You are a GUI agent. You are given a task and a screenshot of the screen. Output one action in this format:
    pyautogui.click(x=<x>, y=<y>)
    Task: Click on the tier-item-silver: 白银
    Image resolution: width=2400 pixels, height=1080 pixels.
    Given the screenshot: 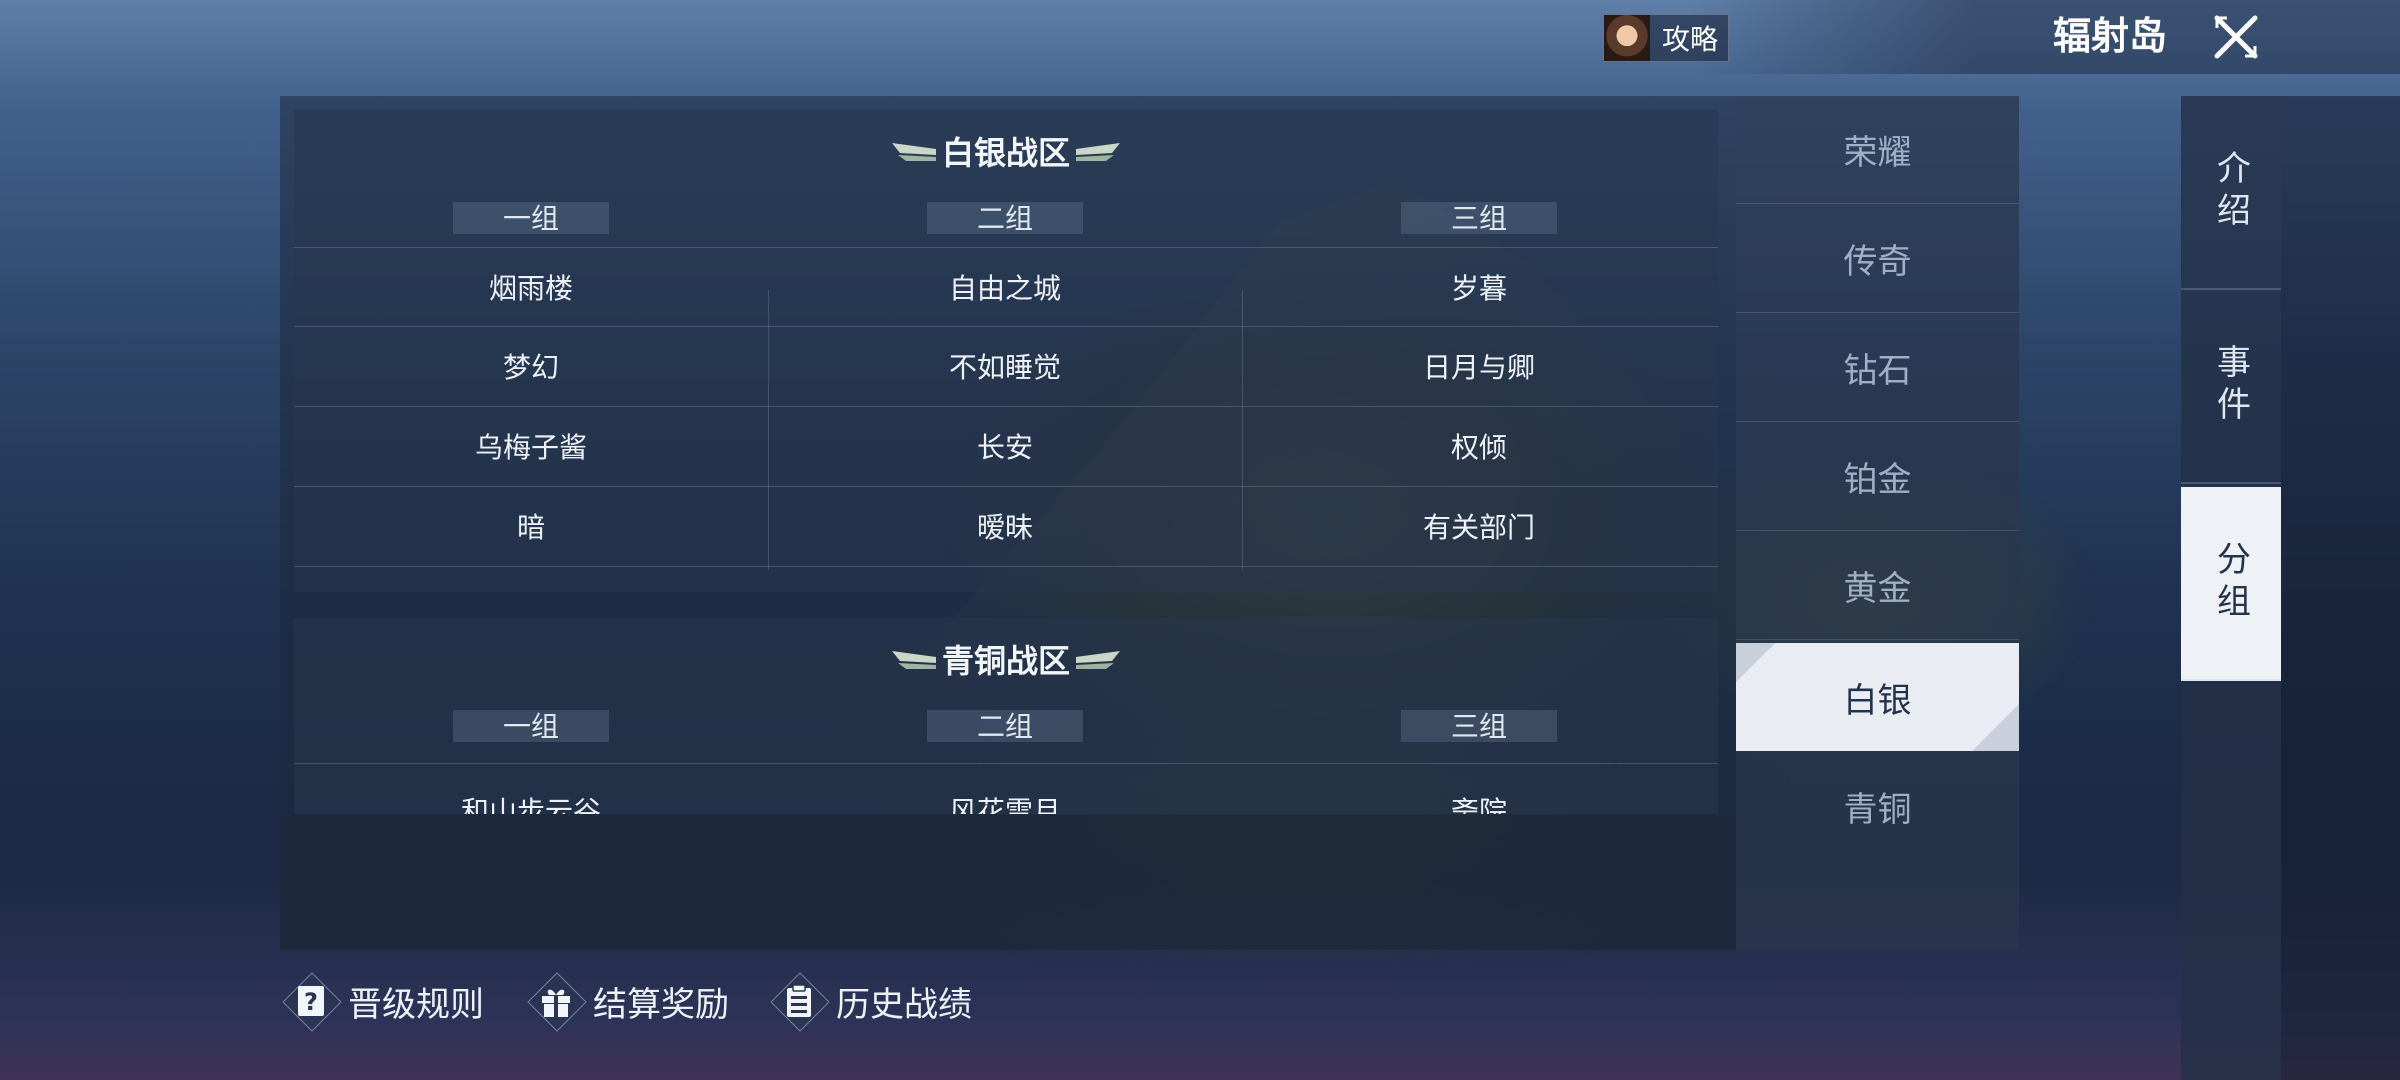 What is the action you would take?
    pyautogui.click(x=1877, y=697)
    